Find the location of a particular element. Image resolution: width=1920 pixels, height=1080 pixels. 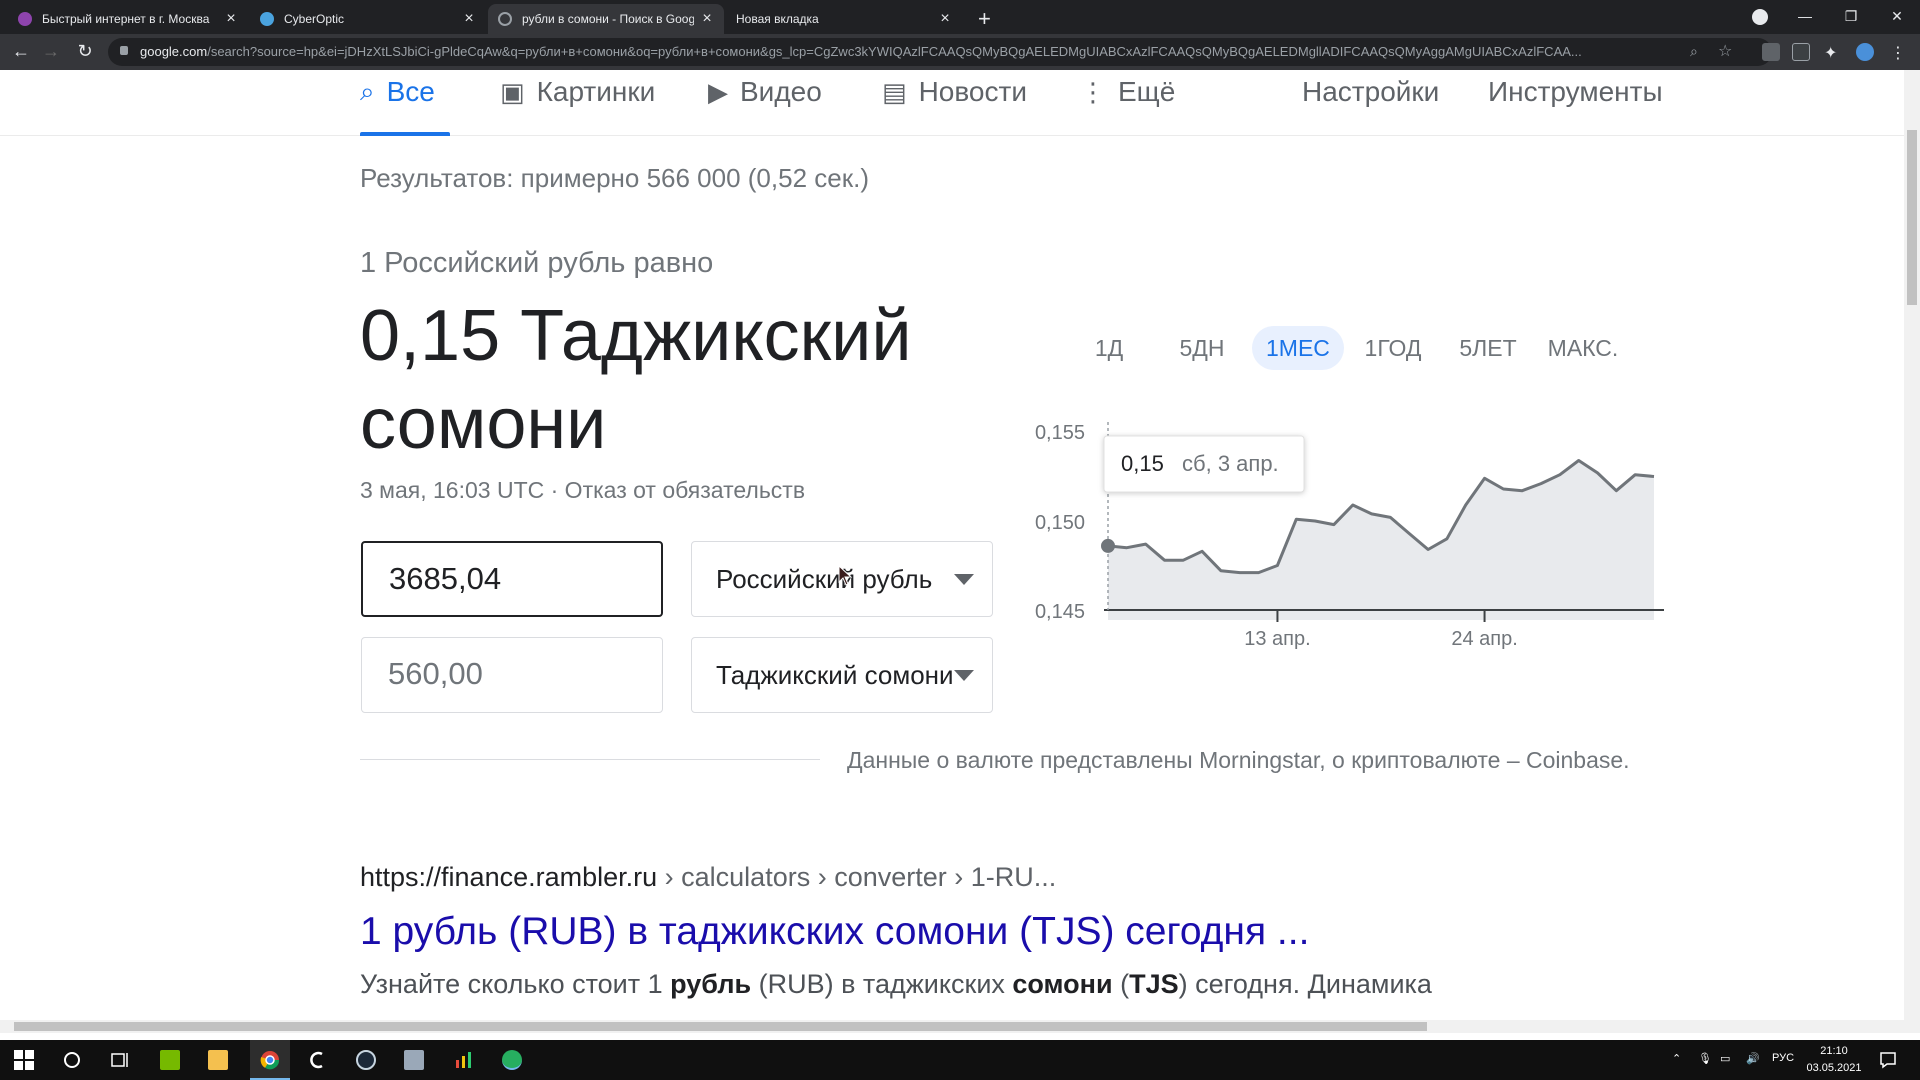

tab-label: Картинки is located at coordinates (596, 91).